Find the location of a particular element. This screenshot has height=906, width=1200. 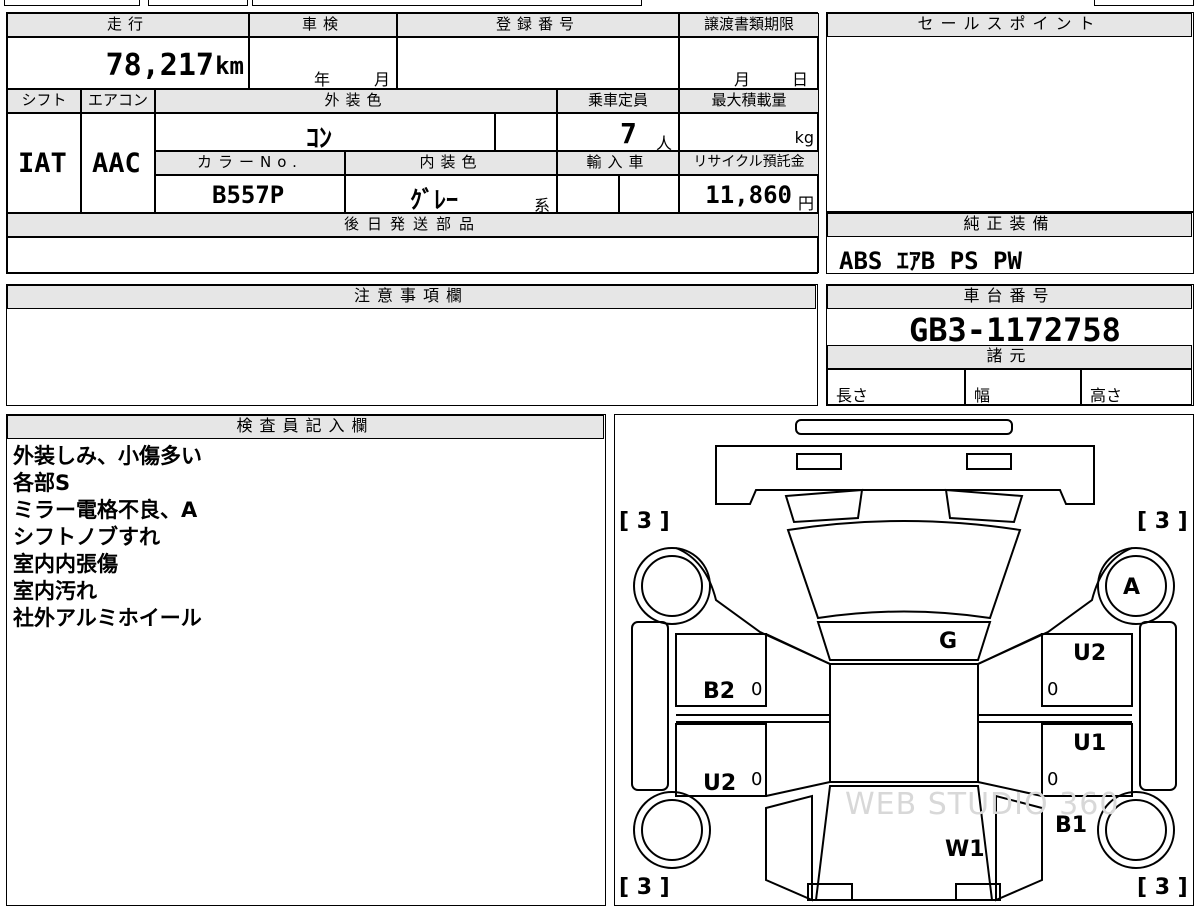

import-cell-a is located at coordinates (588, 194).